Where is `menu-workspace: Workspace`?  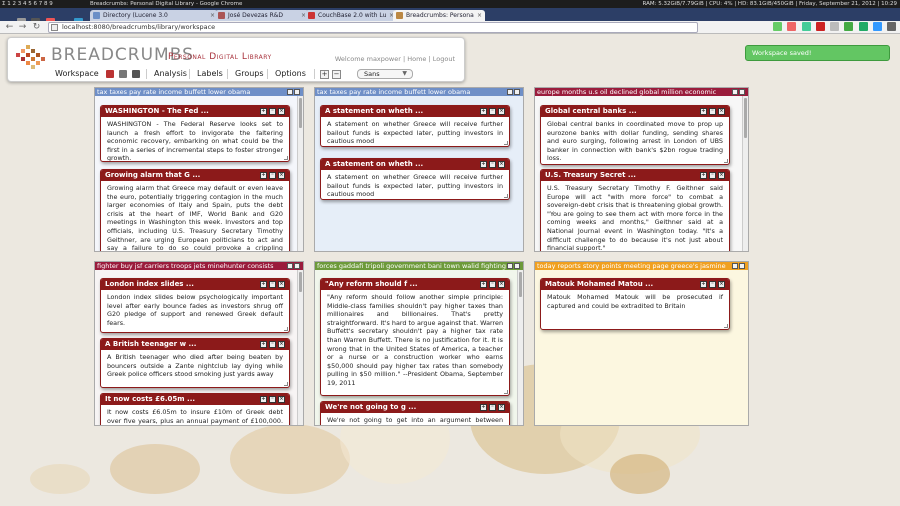
menu-workspace: Workspace is located at coordinates (77, 74).